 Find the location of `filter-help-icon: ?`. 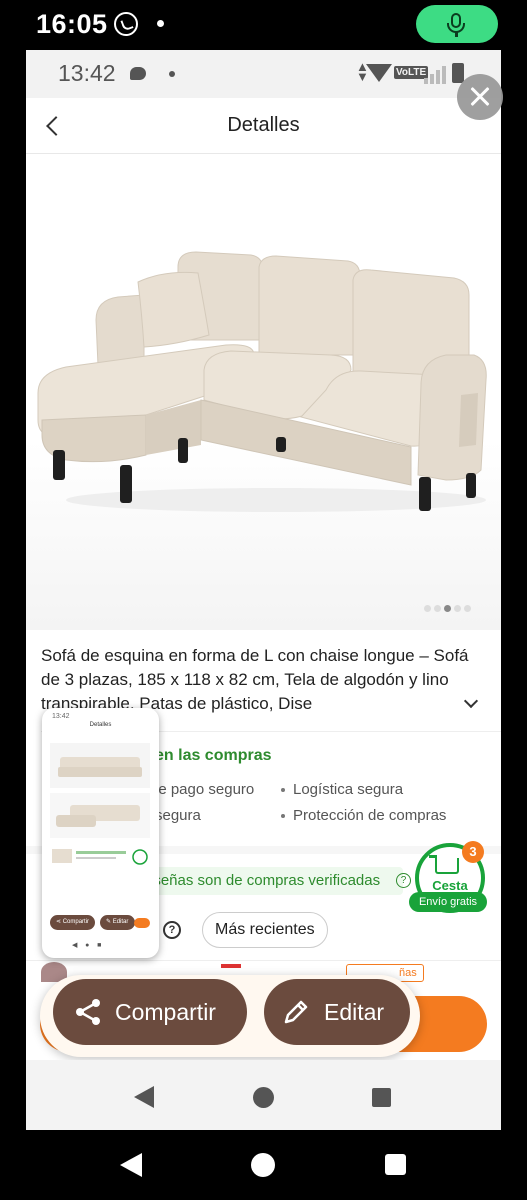

filter-help-icon: ? is located at coordinates (172, 930).